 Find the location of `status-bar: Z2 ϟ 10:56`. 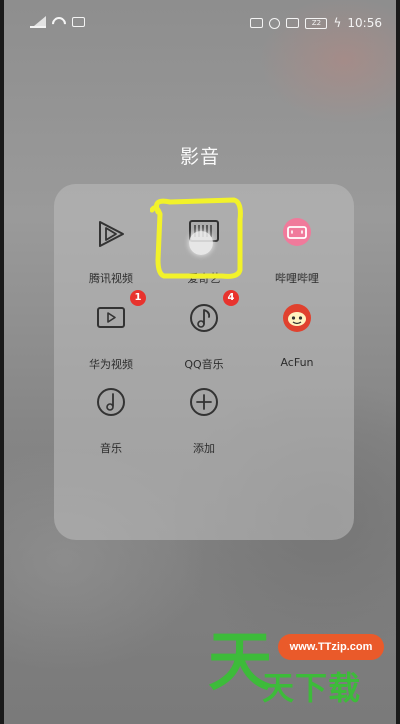

status-bar: Z2 ϟ 10:56 is located at coordinates (200, 24).